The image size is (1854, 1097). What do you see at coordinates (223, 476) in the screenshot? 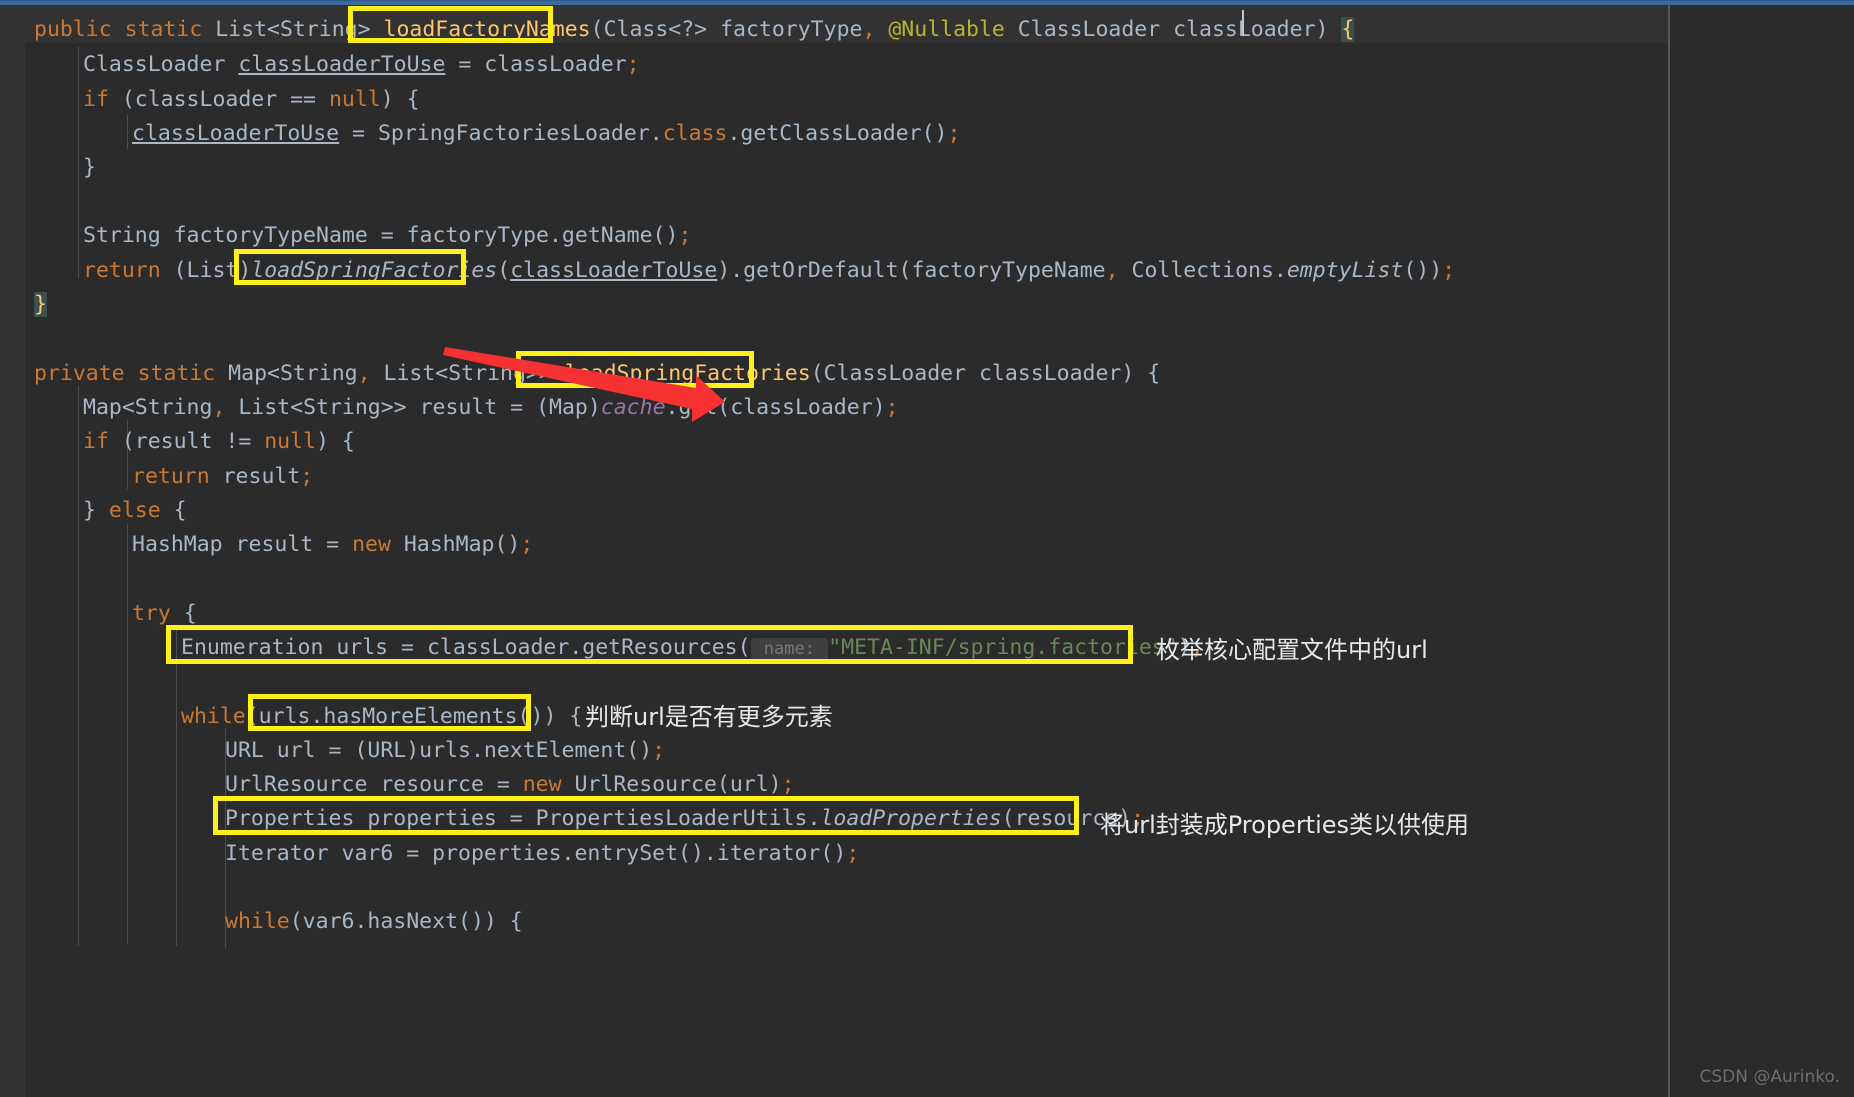
I see `code-line: return result;` at bounding box center [223, 476].